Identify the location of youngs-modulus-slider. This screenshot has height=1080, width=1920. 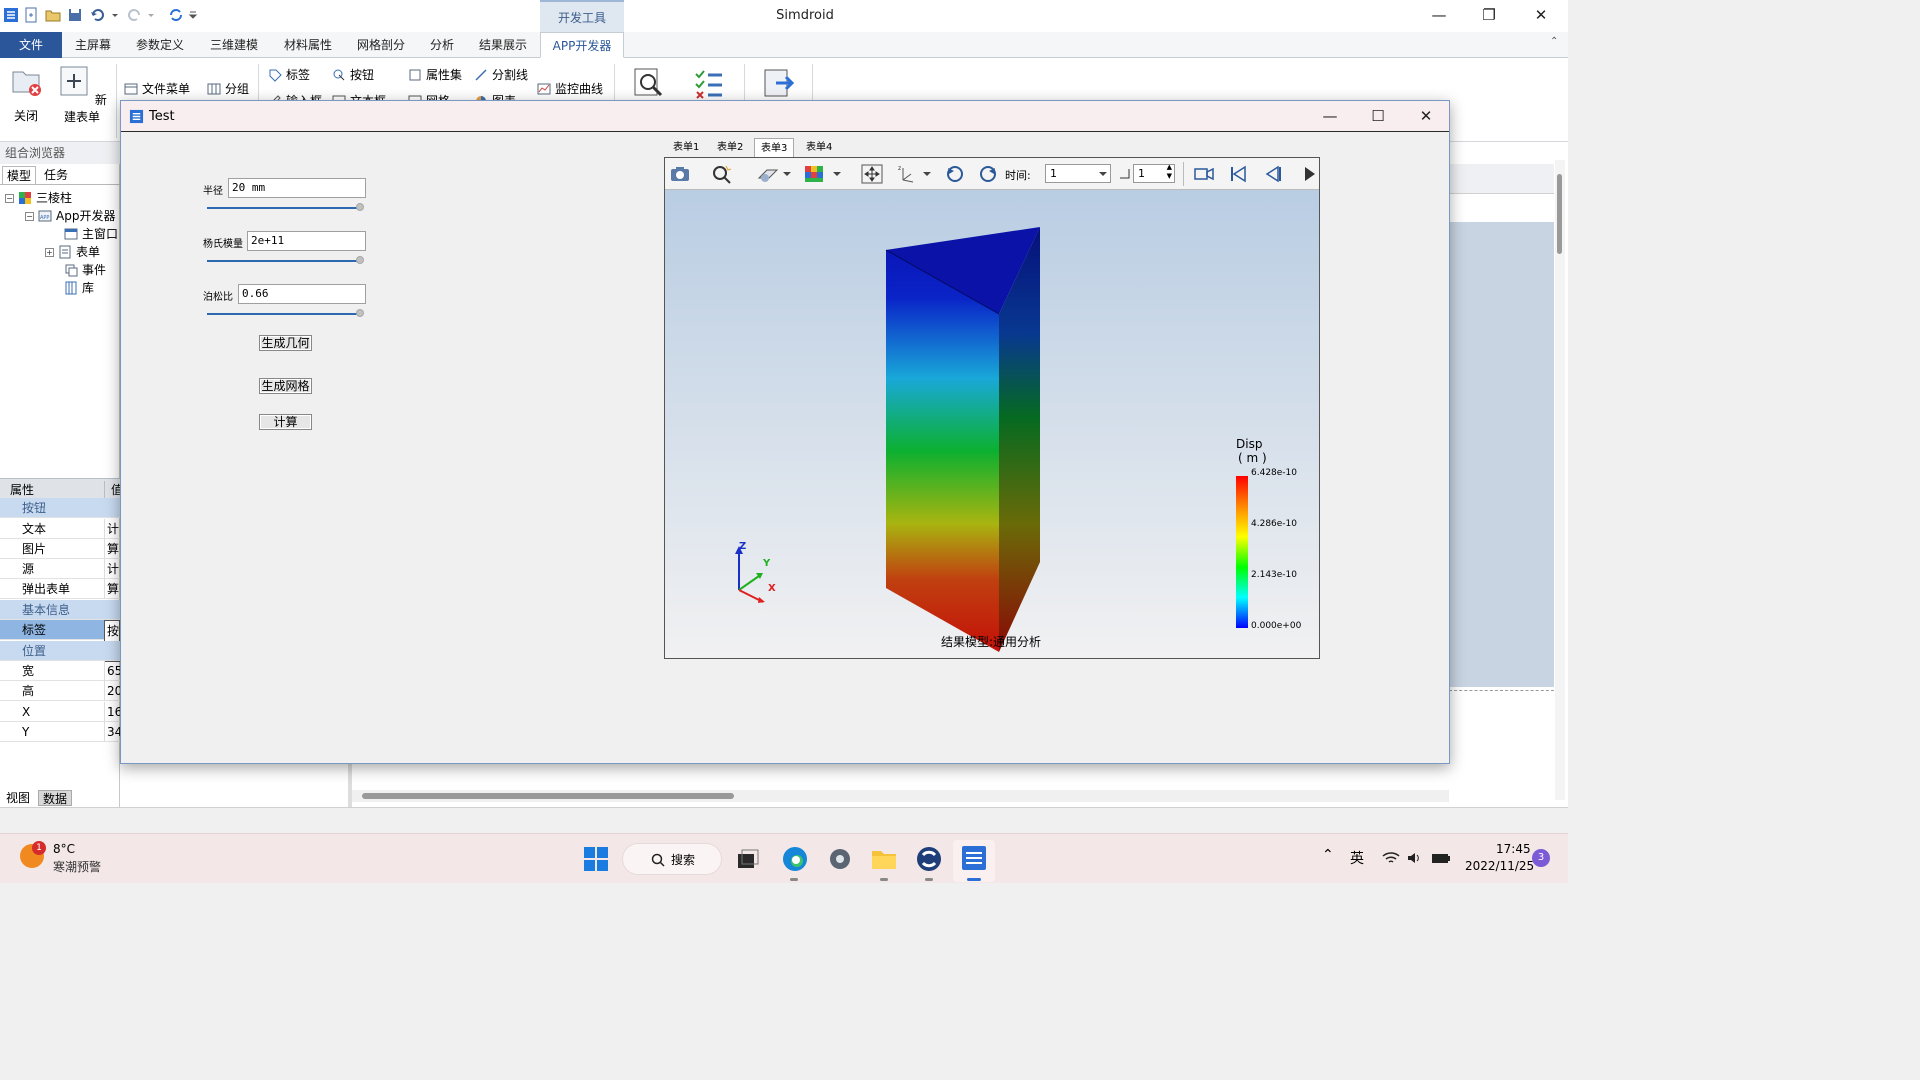
(283, 261).